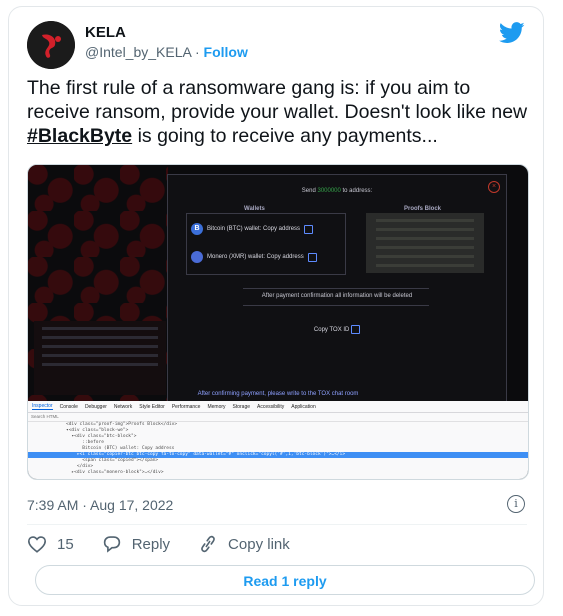 The image size is (563, 616). Describe the element at coordinates (216, 406) in the screenshot. I see `devtools-tab: Memory` at that location.